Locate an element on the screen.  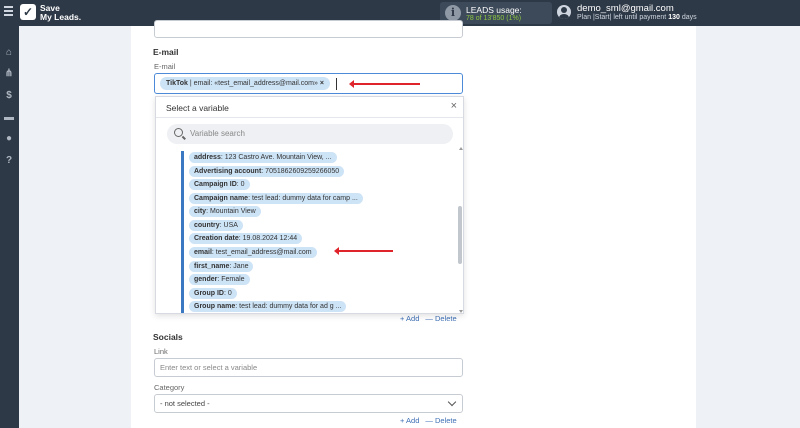
variable-search-input: Variable search is located at coordinates (310, 134).